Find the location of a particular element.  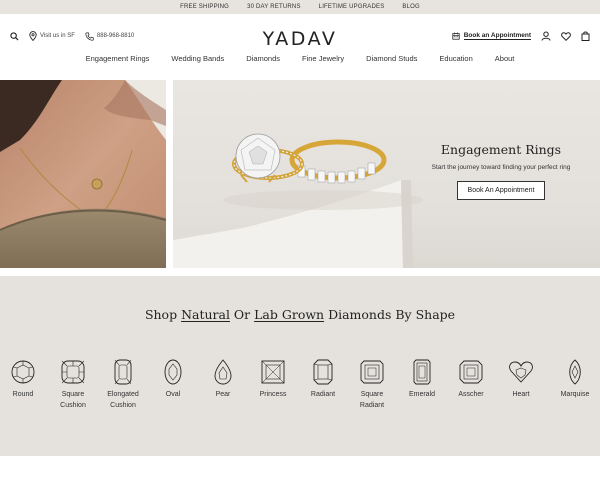

shape-heart: Heart is located at coordinates (521, 379).